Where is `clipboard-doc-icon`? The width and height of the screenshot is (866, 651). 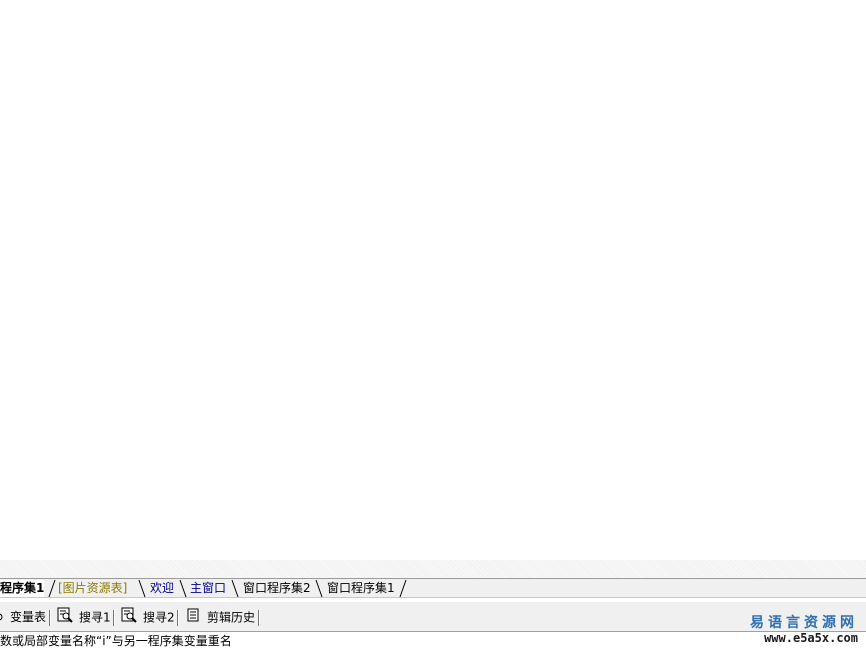 clipboard-doc-icon is located at coordinates (194, 618).